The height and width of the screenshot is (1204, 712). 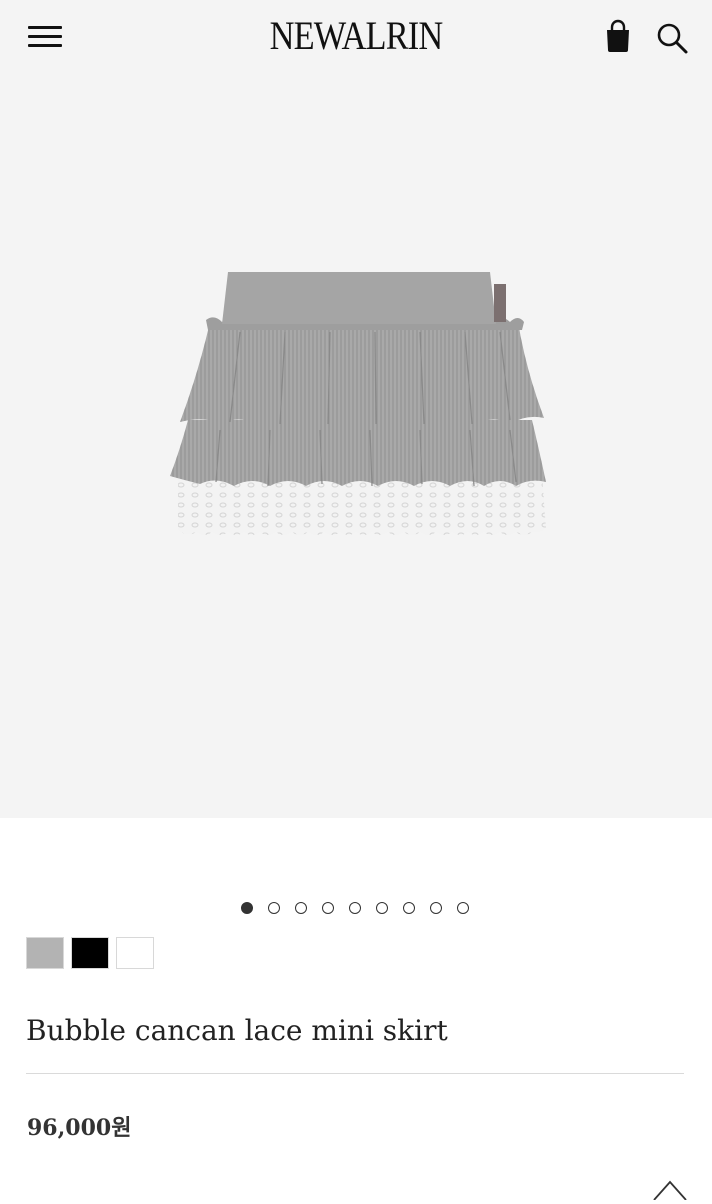 I want to click on site-header: NEWALRIN, so click(x=356, y=40).